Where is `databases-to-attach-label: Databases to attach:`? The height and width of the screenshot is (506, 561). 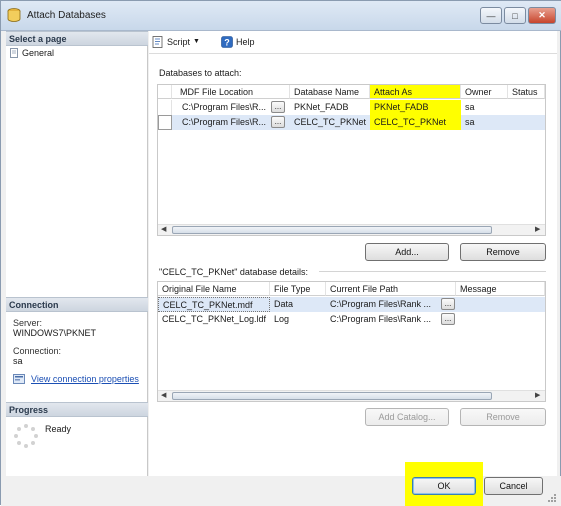
databases-to-attach-label: Databases to attach: is located at coordinates (200, 73).